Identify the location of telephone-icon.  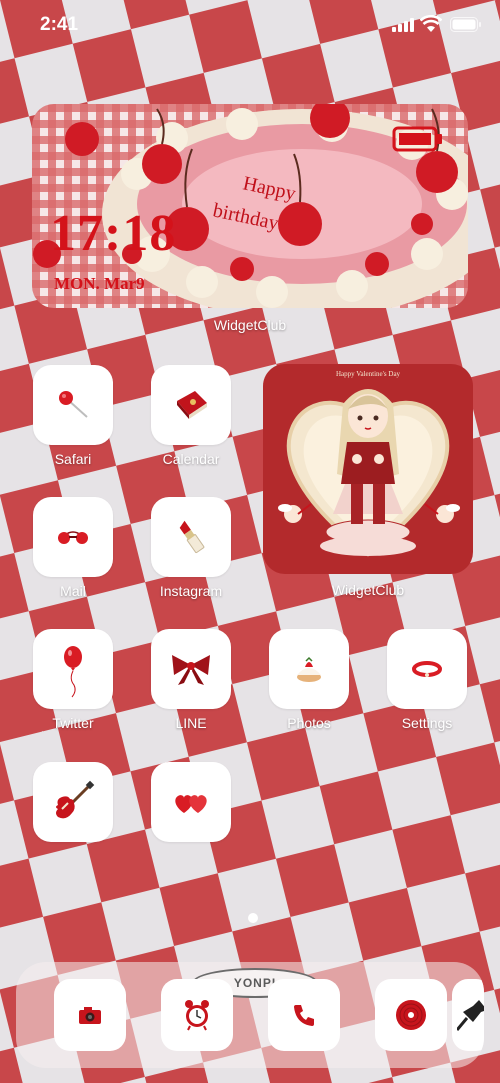
(304, 1015).